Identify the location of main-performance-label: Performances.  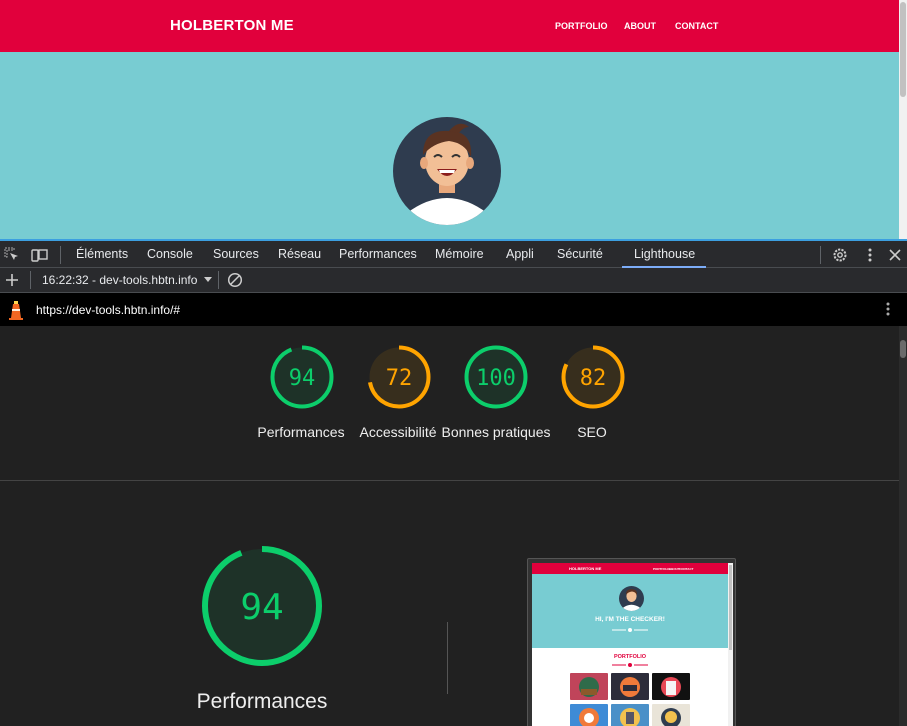
(262, 701).